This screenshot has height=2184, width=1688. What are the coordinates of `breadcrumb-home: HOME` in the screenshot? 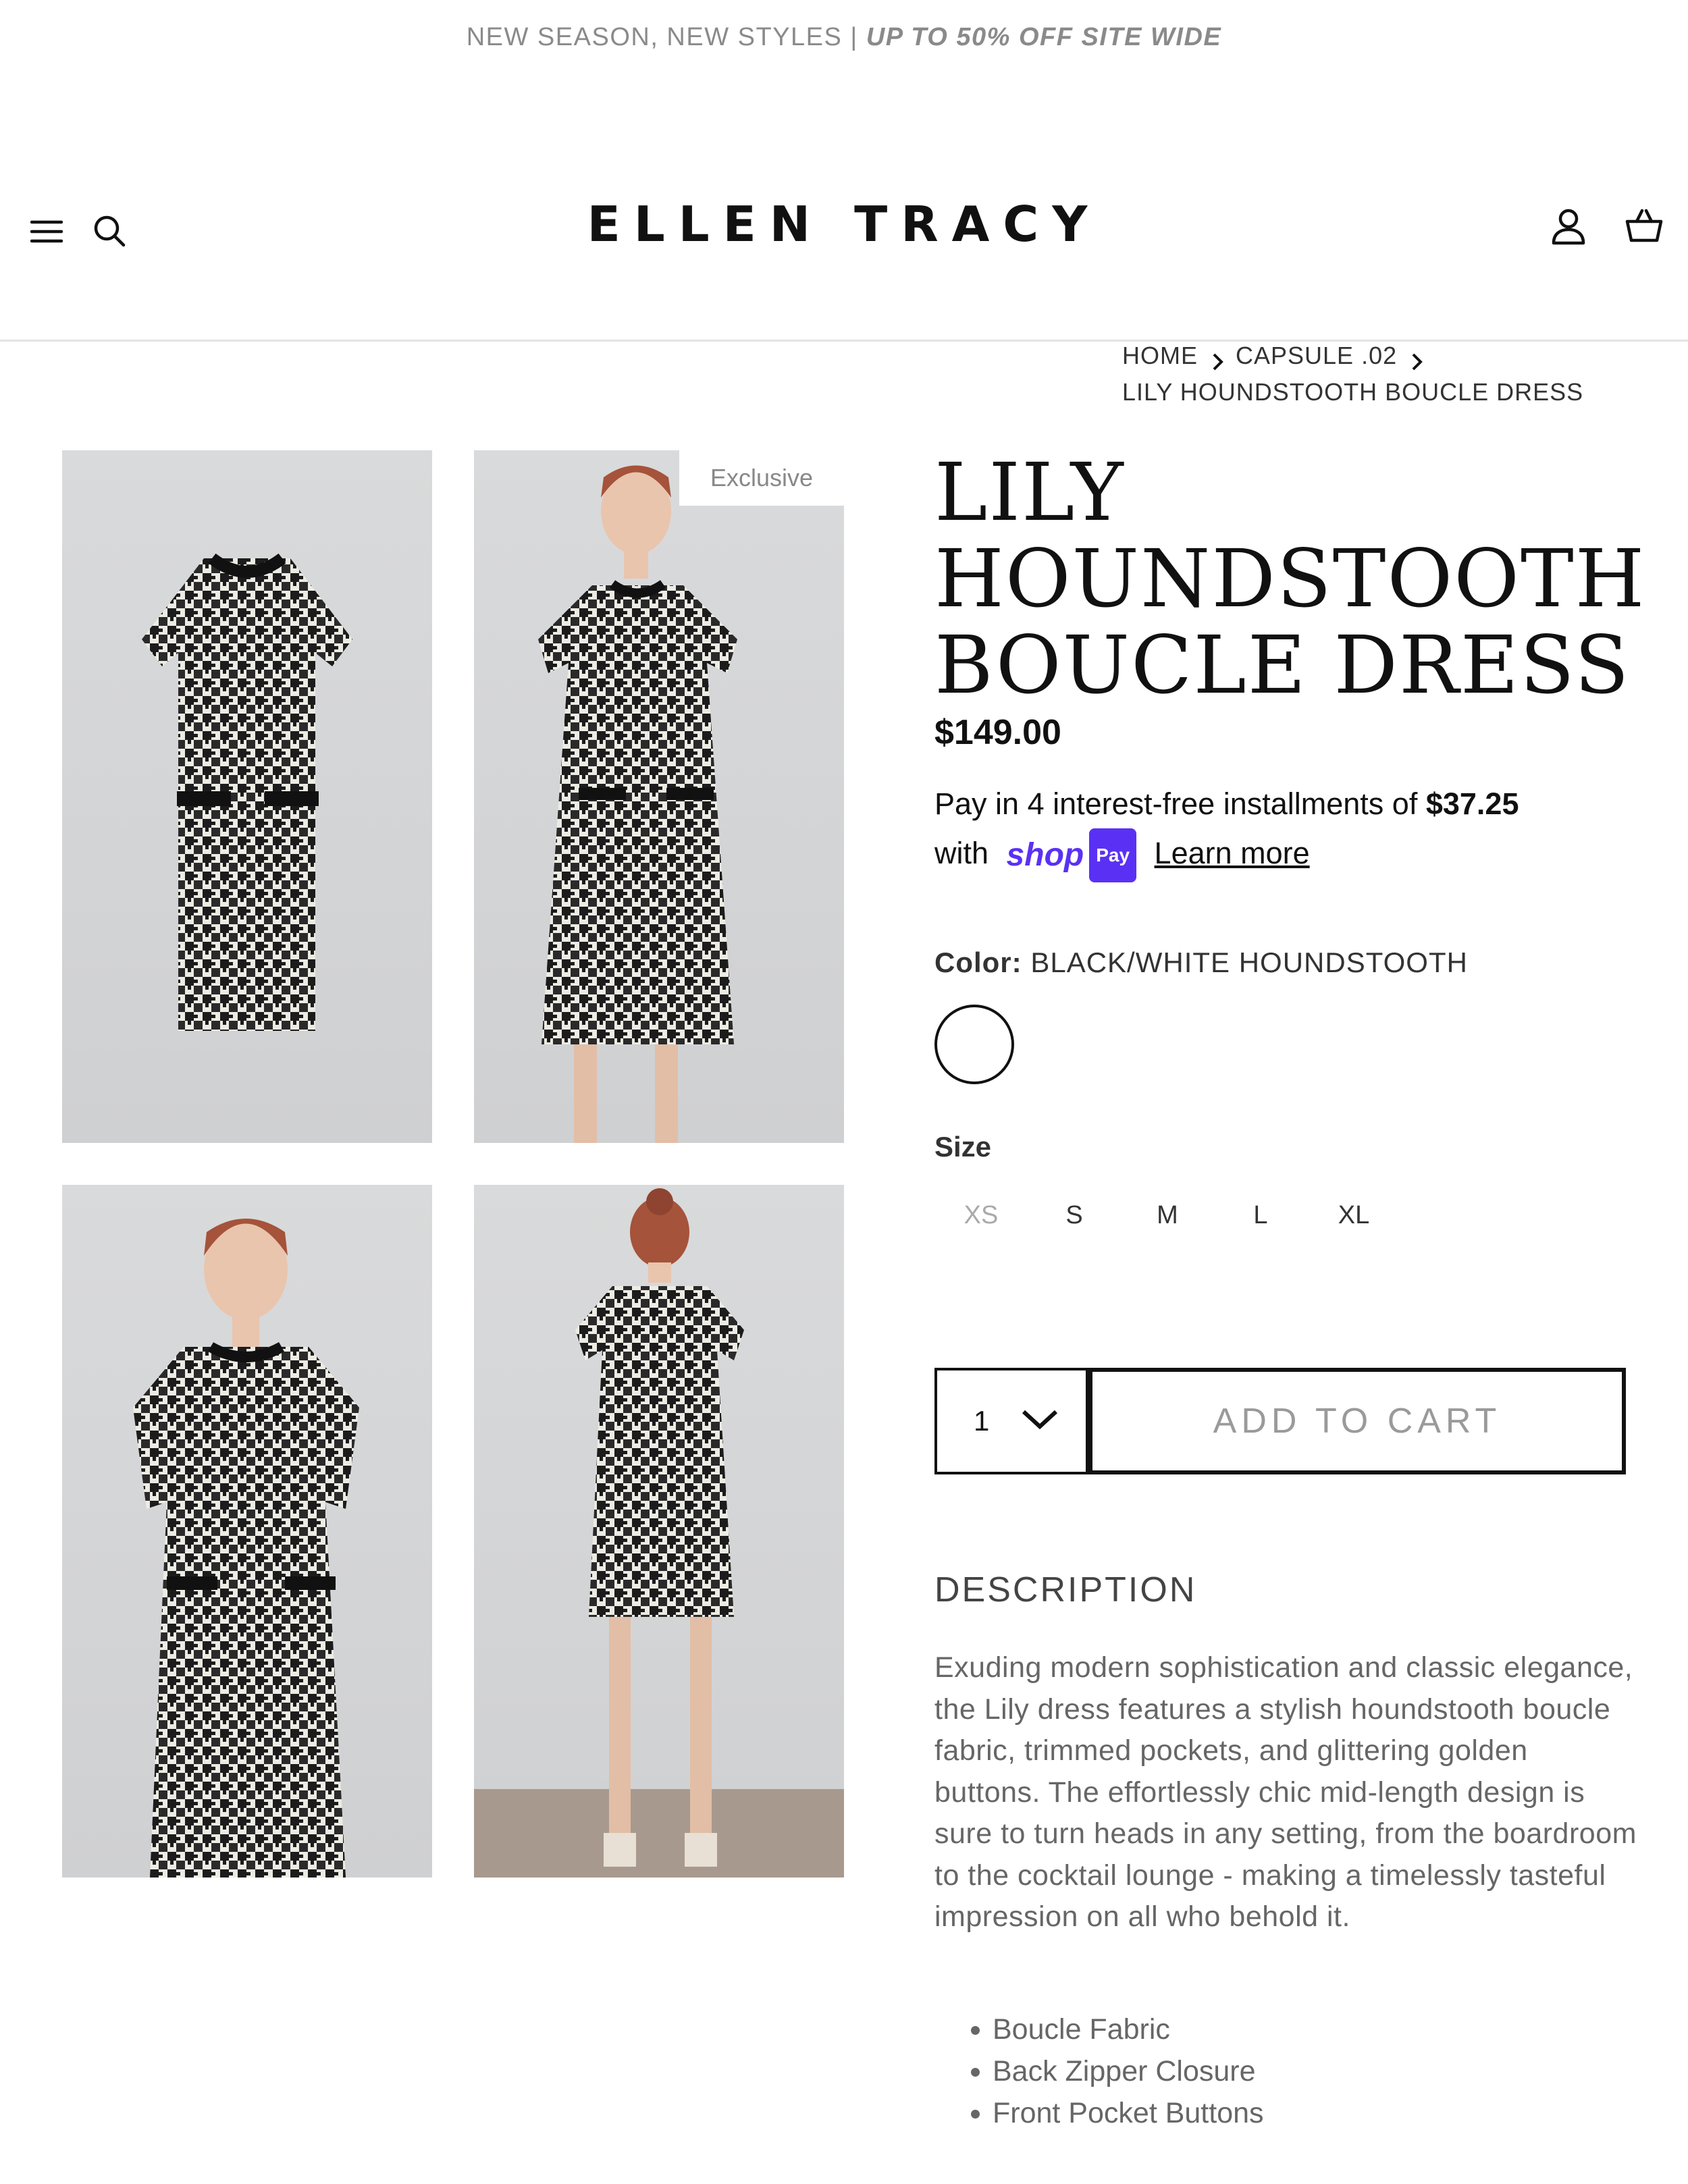 It's located at (1160, 356).